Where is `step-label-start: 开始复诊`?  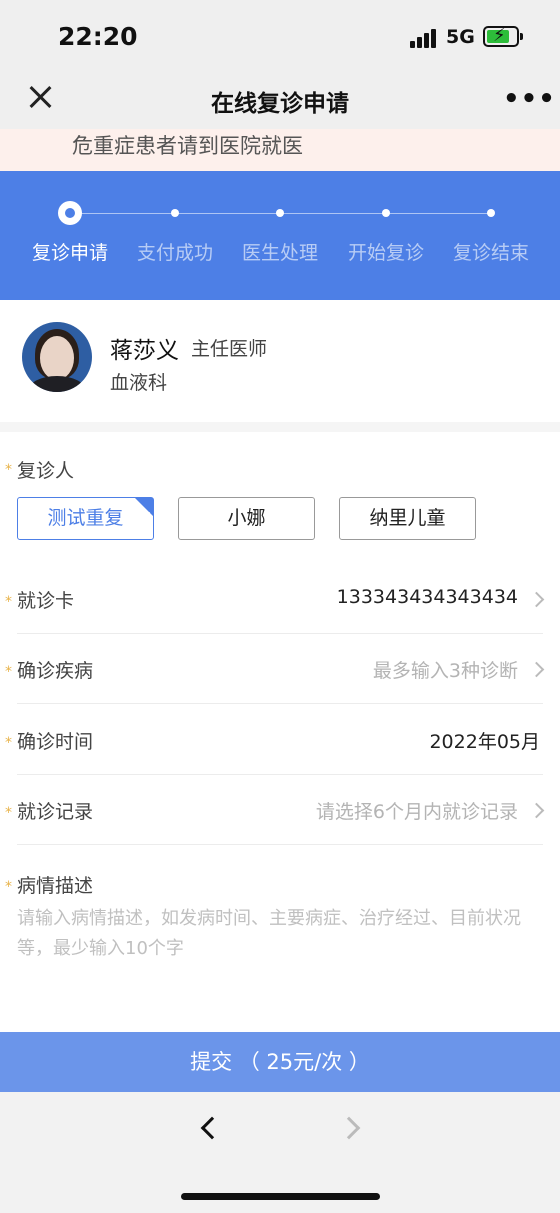
step-label-start: 开始复诊 is located at coordinates (385, 253).